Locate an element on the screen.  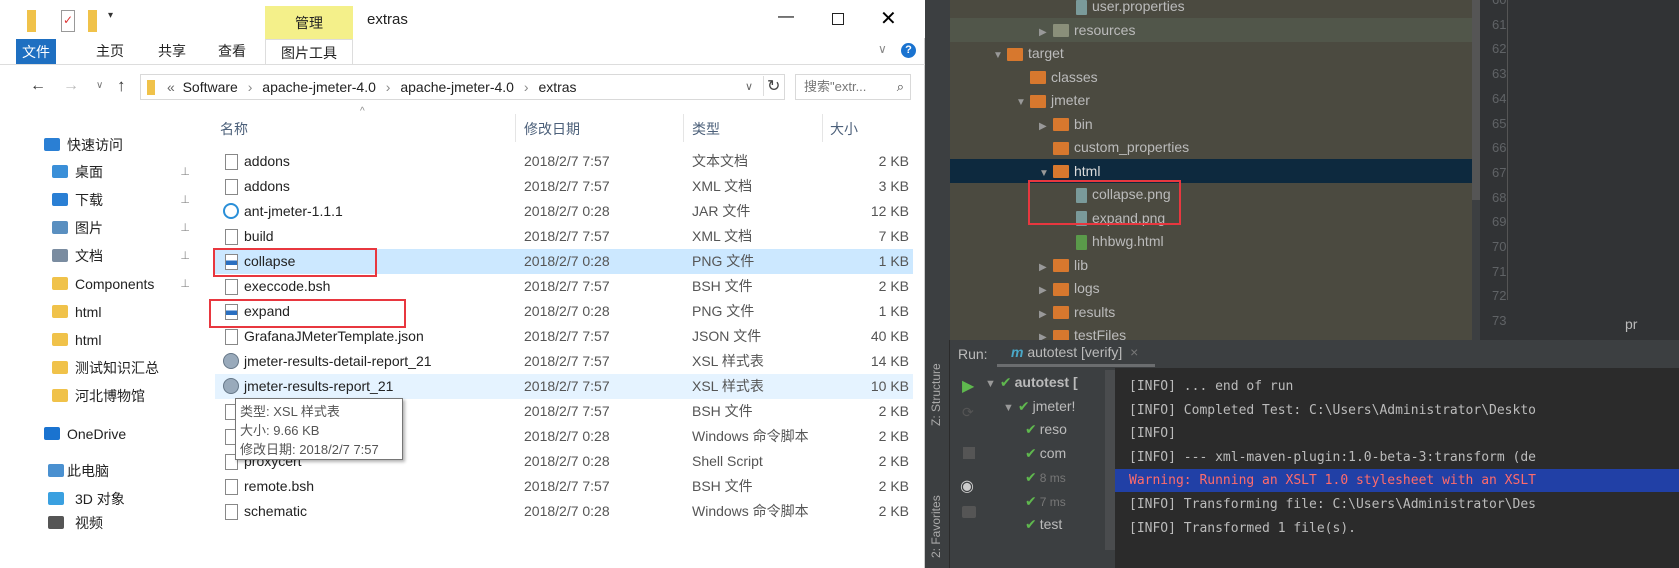
file-row: schematic 2018/2/7 0:28 Windows 命令脚本 2 KB is located at coordinates (564, 511).